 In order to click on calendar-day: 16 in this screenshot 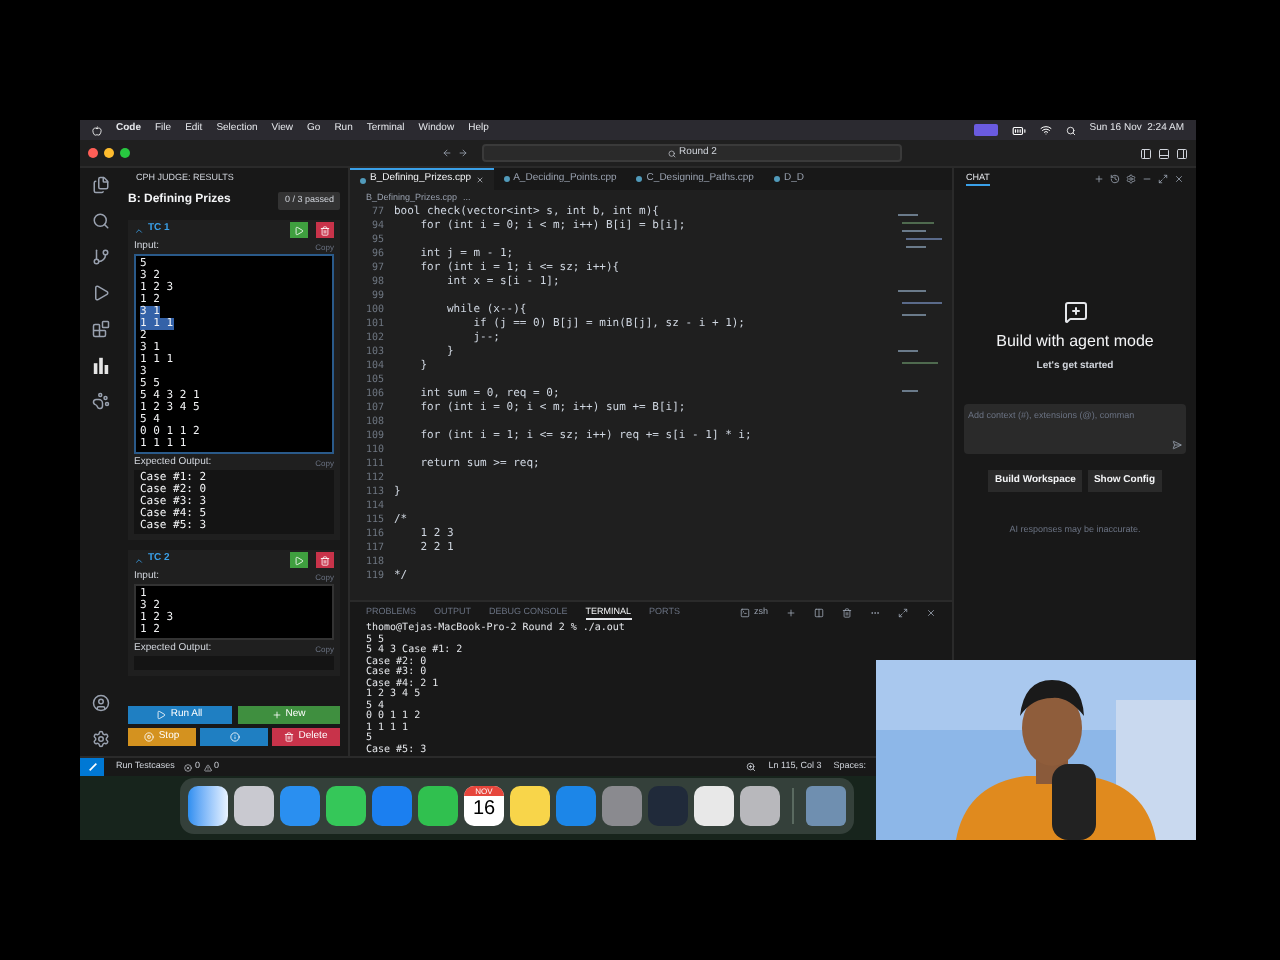, I will do `click(484, 809)`.